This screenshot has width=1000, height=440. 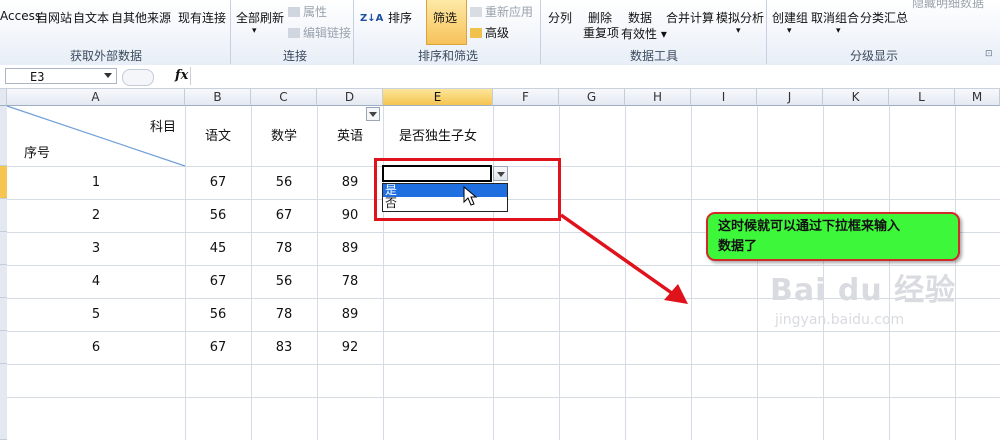 What do you see at coordinates (809, 226) in the screenshot?
I see `callout-text-line1: 这时候就可以通过下拉框来输入` at bounding box center [809, 226].